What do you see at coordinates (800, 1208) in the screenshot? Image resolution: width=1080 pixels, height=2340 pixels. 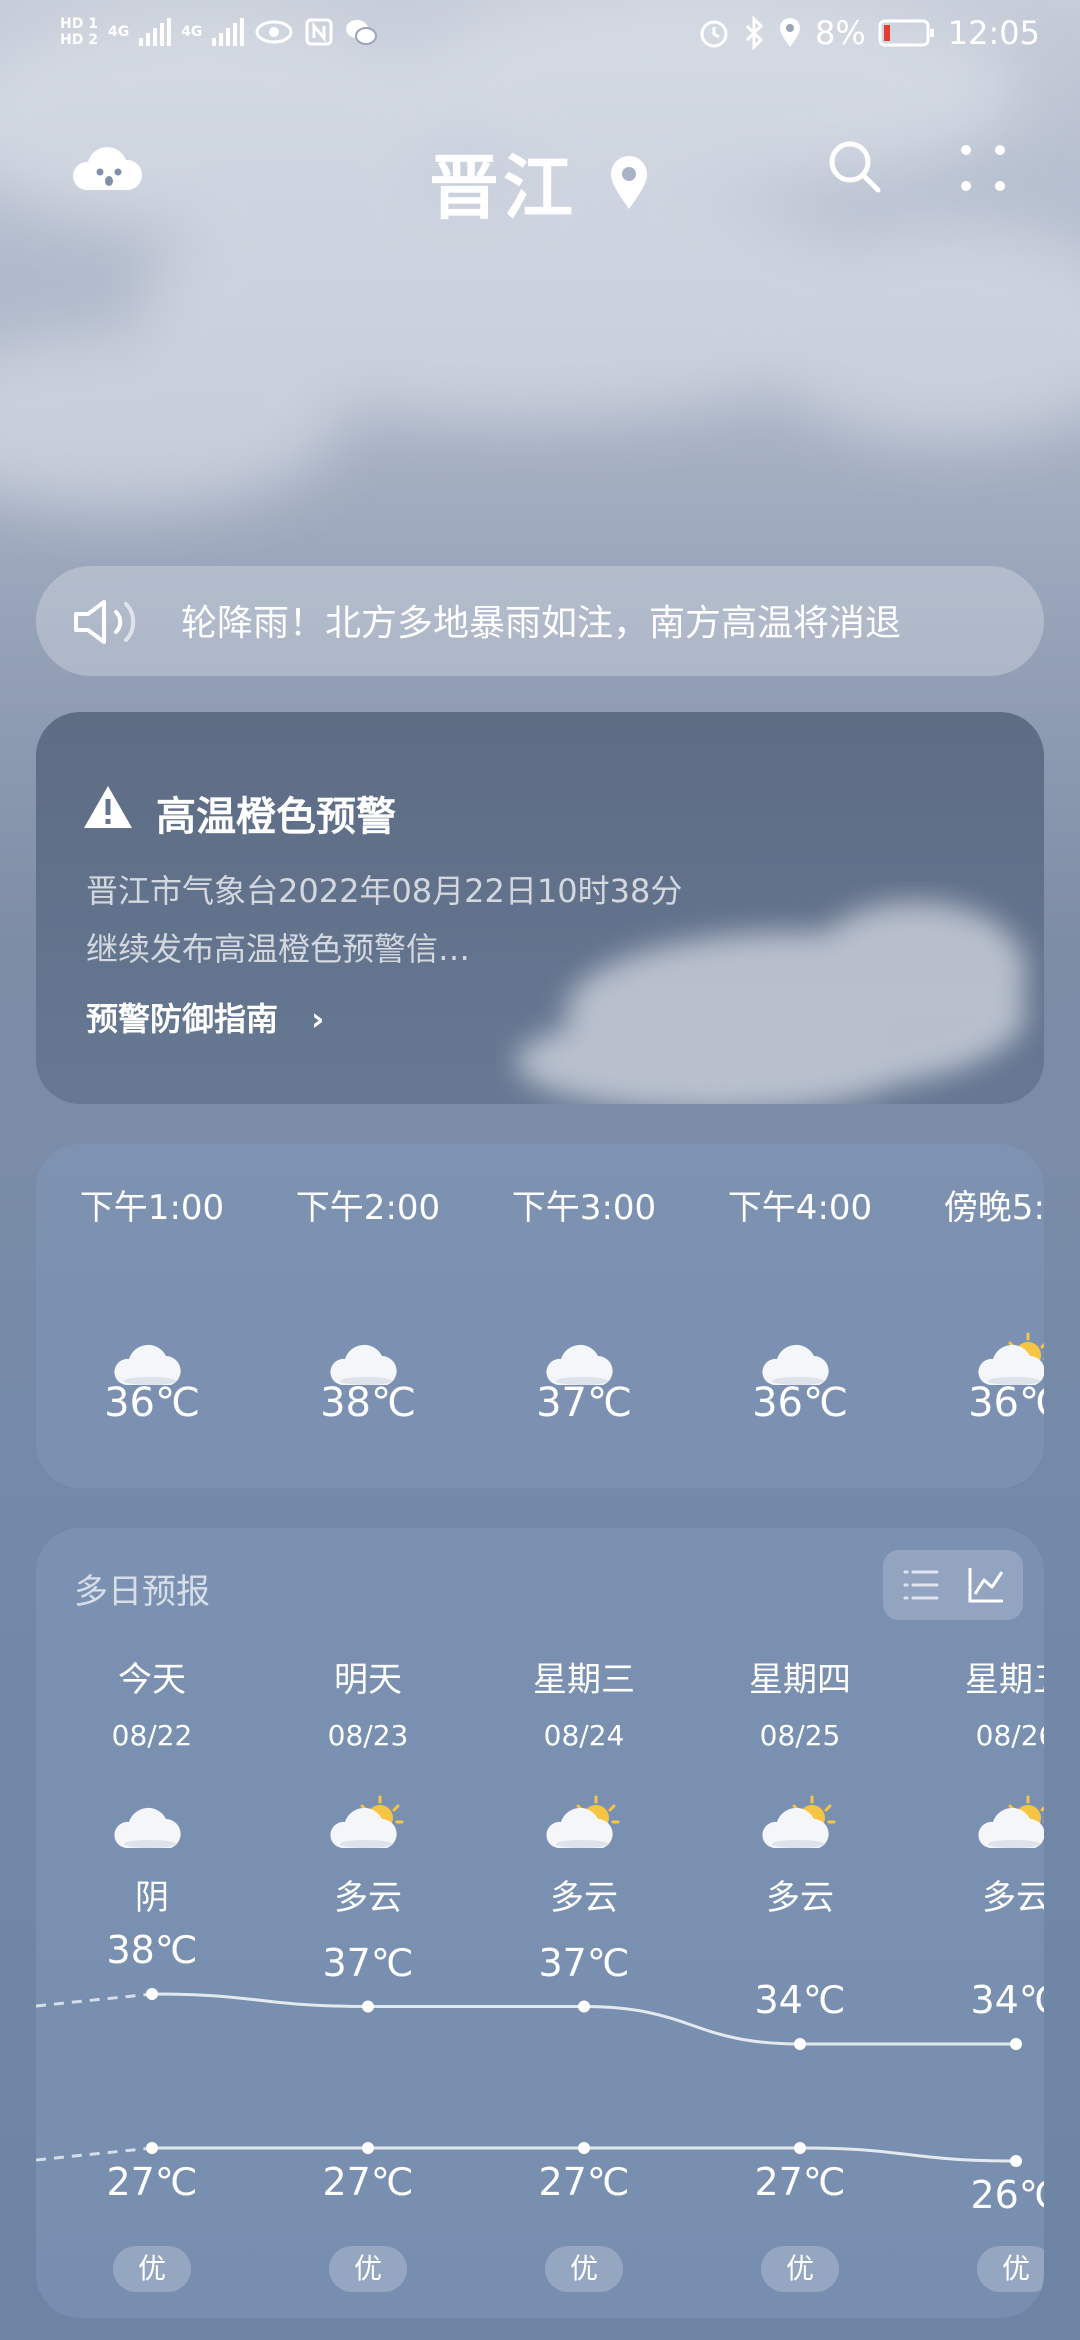 I see `hourly-time: 下午4:00` at bounding box center [800, 1208].